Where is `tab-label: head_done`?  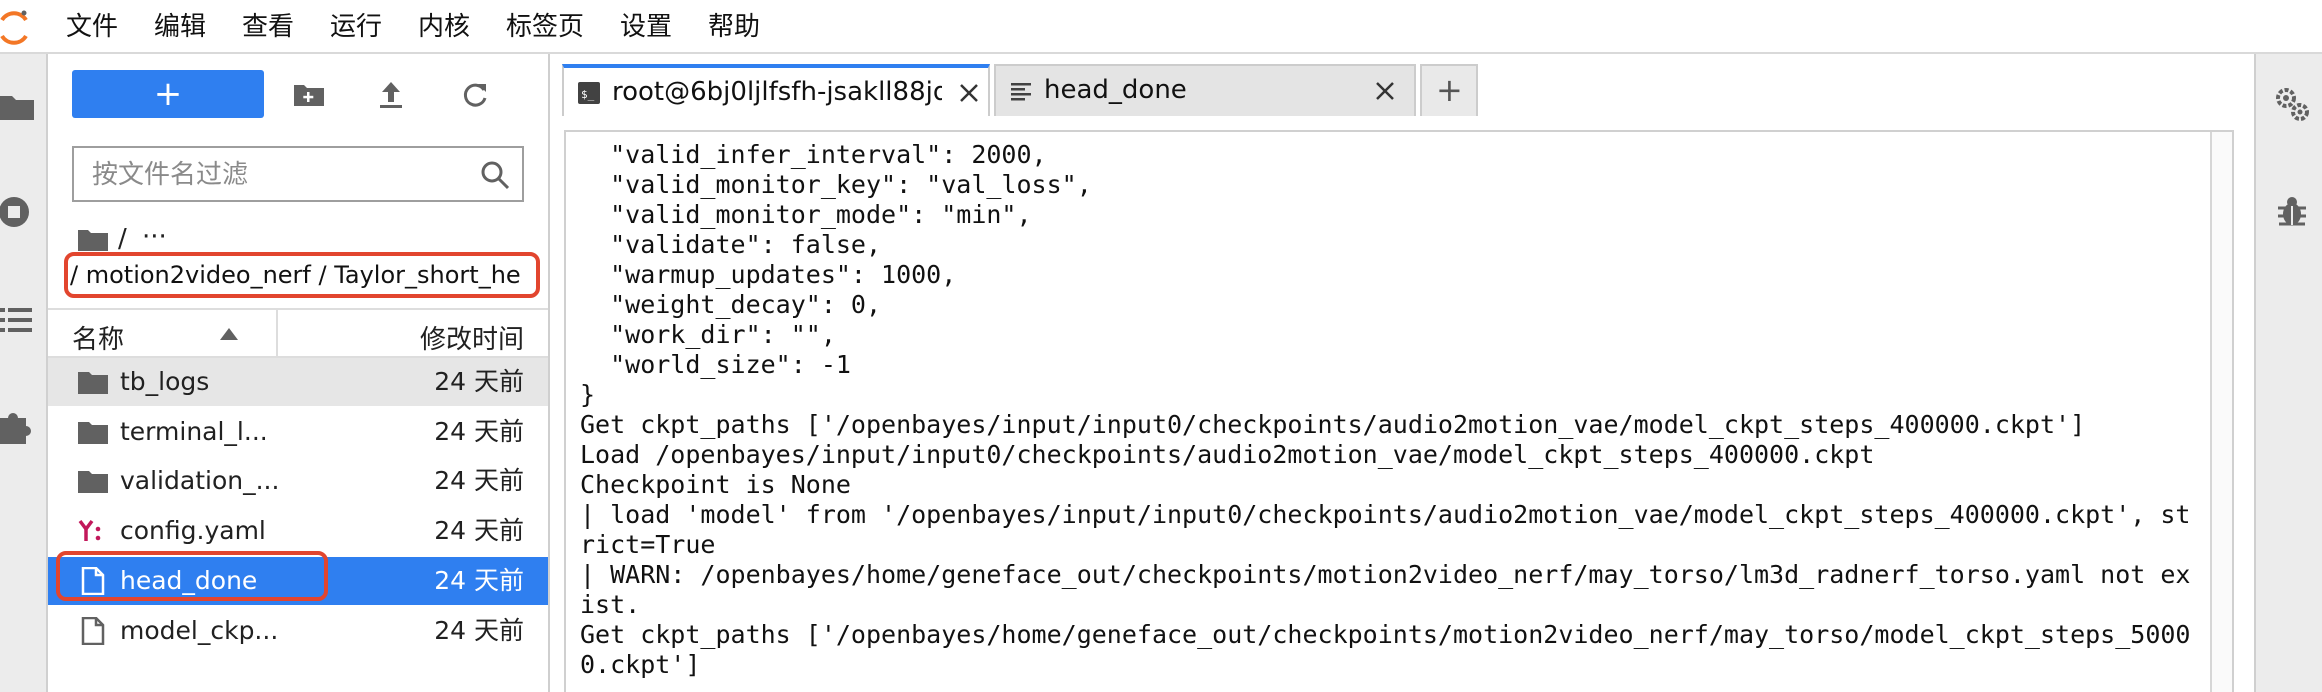
tab-label: head_done is located at coordinates (1115, 90).